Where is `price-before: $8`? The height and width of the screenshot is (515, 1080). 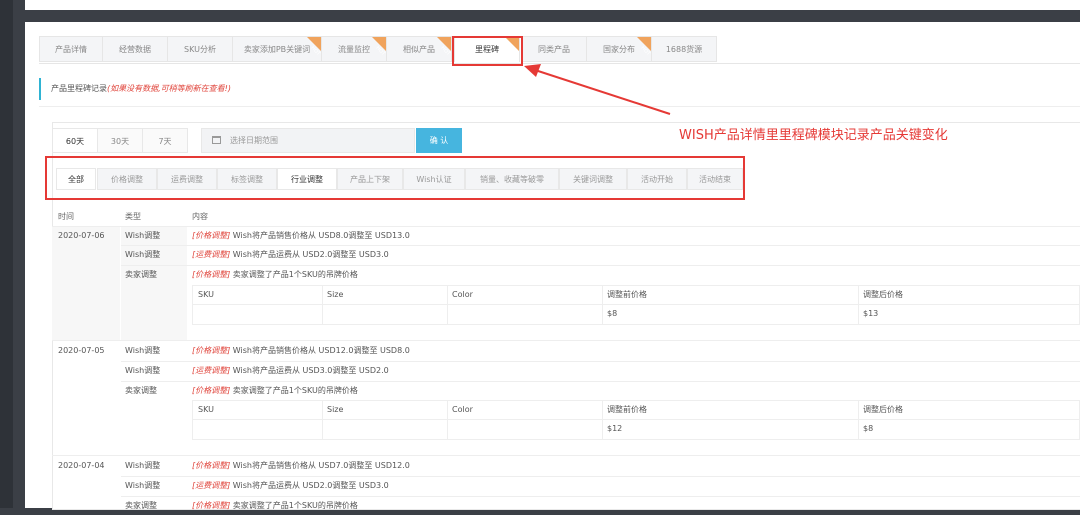 price-before: $8 is located at coordinates (612, 313).